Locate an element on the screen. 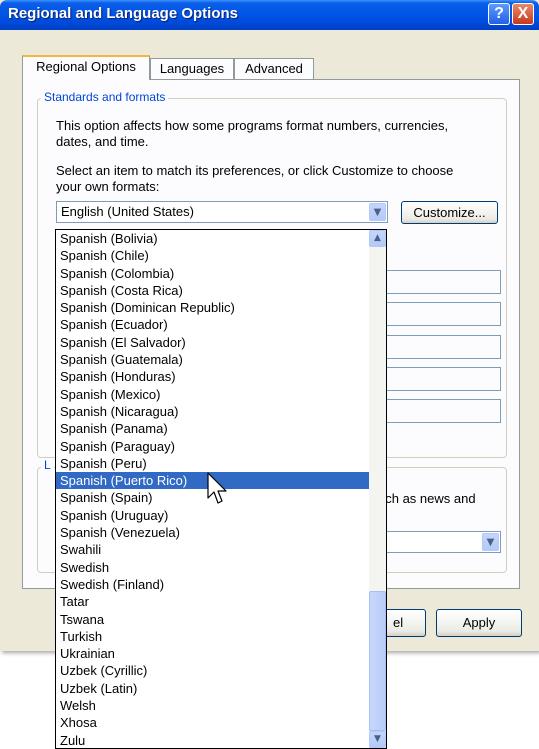  location-group-title: L is located at coordinates (47, 465).